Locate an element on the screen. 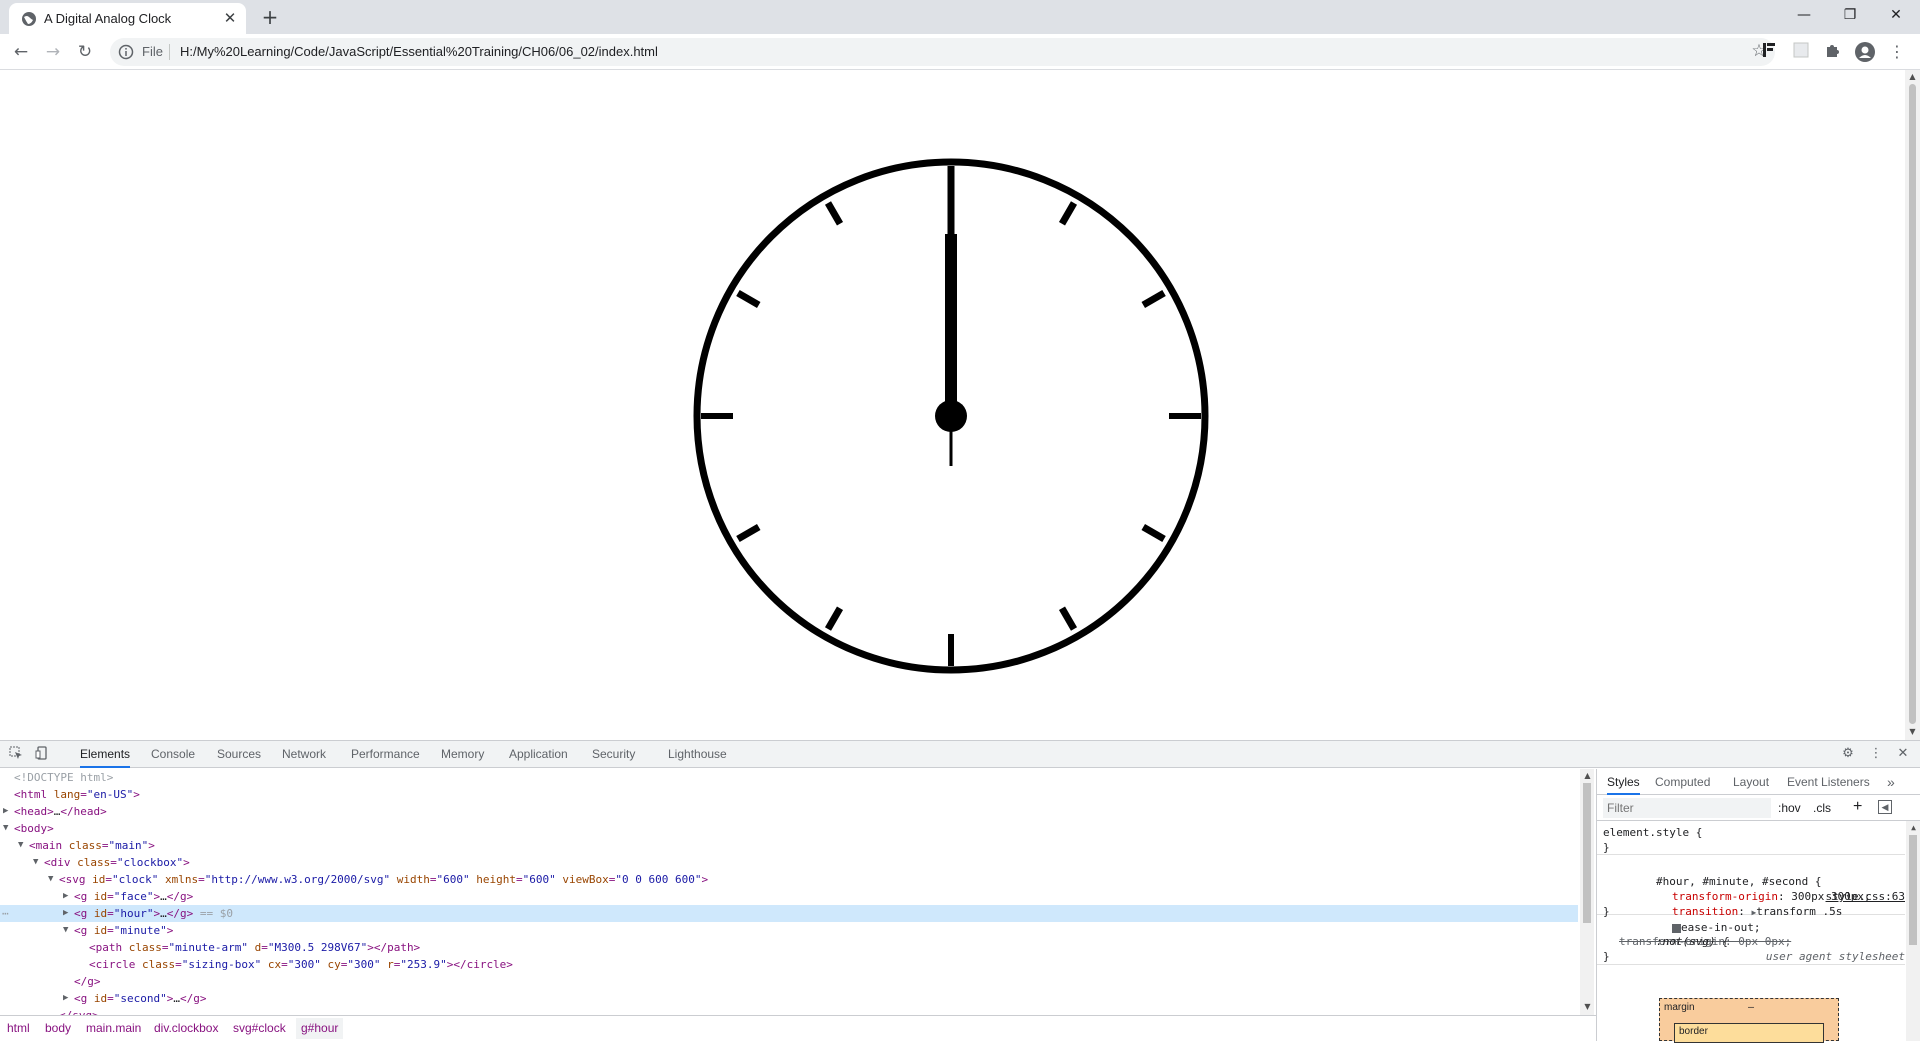 The width and height of the screenshot is (1920, 1043). reader-extension-icon is located at coordinates (1769, 52).